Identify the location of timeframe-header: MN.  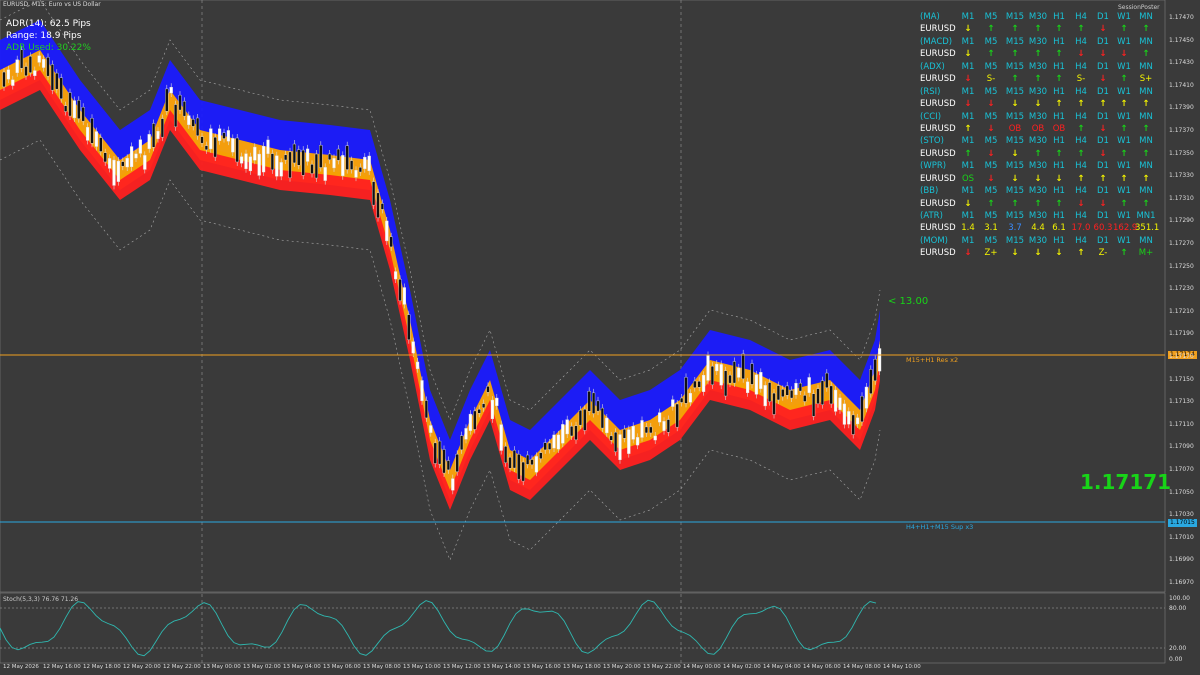
(1146, 66).